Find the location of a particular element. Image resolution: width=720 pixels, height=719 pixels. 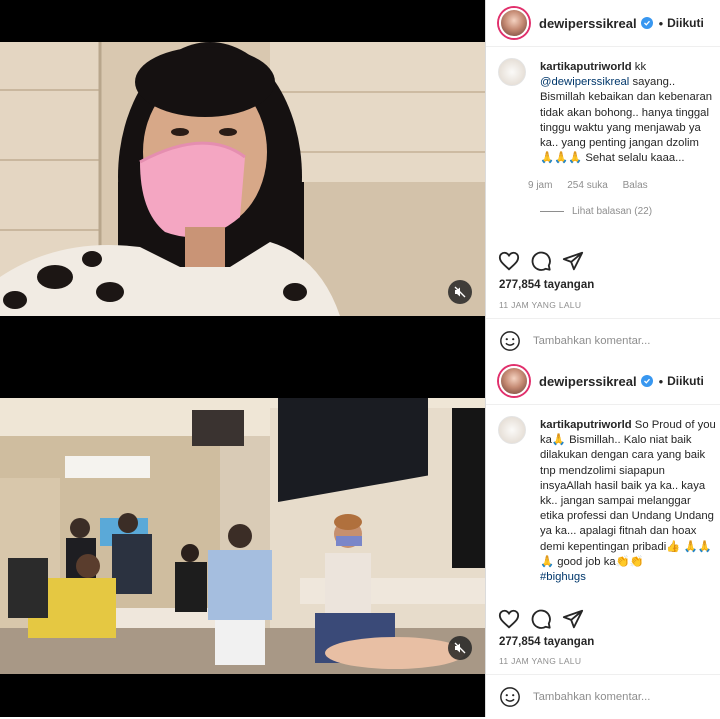

comment-likes: 254 suka is located at coordinates (587, 185).